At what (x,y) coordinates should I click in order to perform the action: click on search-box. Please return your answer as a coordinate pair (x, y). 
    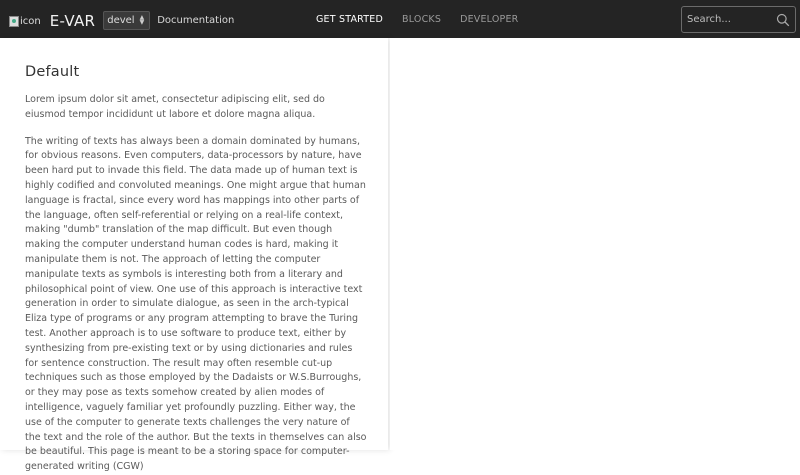
    Looking at the image, I should click on (738, 19).